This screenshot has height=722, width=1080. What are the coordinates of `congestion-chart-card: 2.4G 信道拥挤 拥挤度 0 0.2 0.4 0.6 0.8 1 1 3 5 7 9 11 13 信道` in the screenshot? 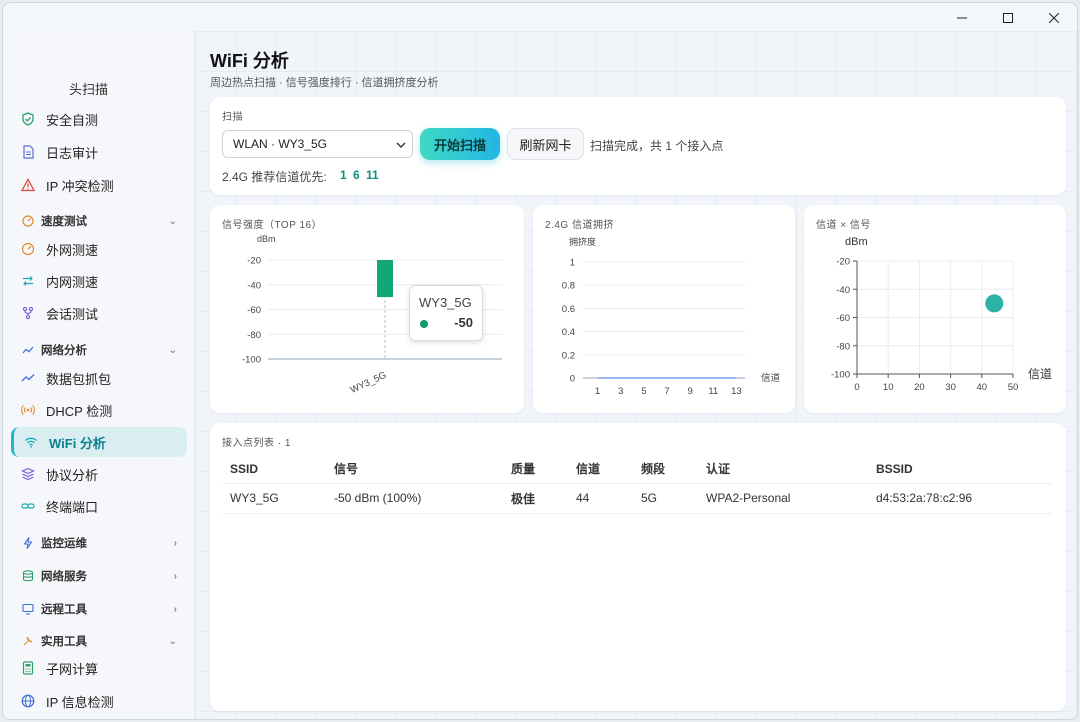 It's located at (664, 309).